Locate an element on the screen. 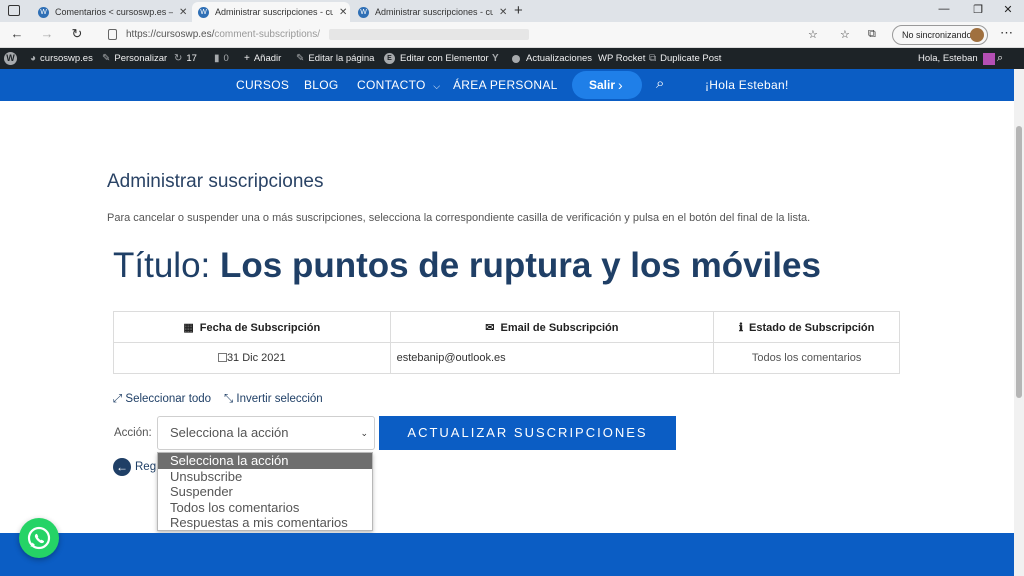 The image size is (1024, 576). browser-tab-active: W Administrar suscripciones - curs ✕ is located at coordinates (271, 12).